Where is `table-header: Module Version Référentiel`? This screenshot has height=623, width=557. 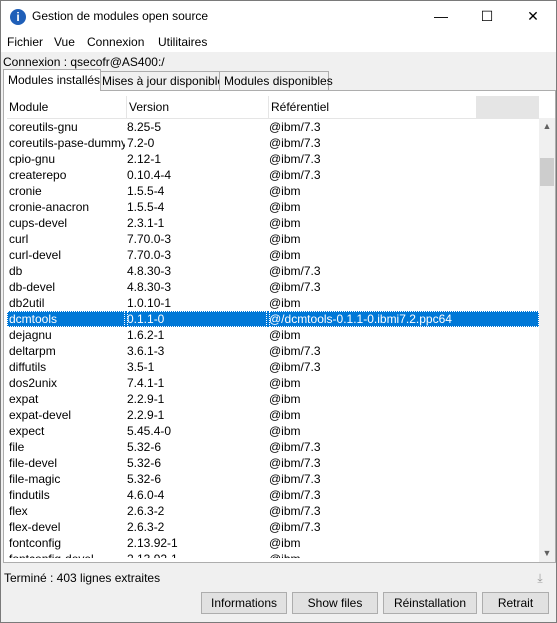
table-header: Module Version Référentiel is located at coordinates (242, 107).